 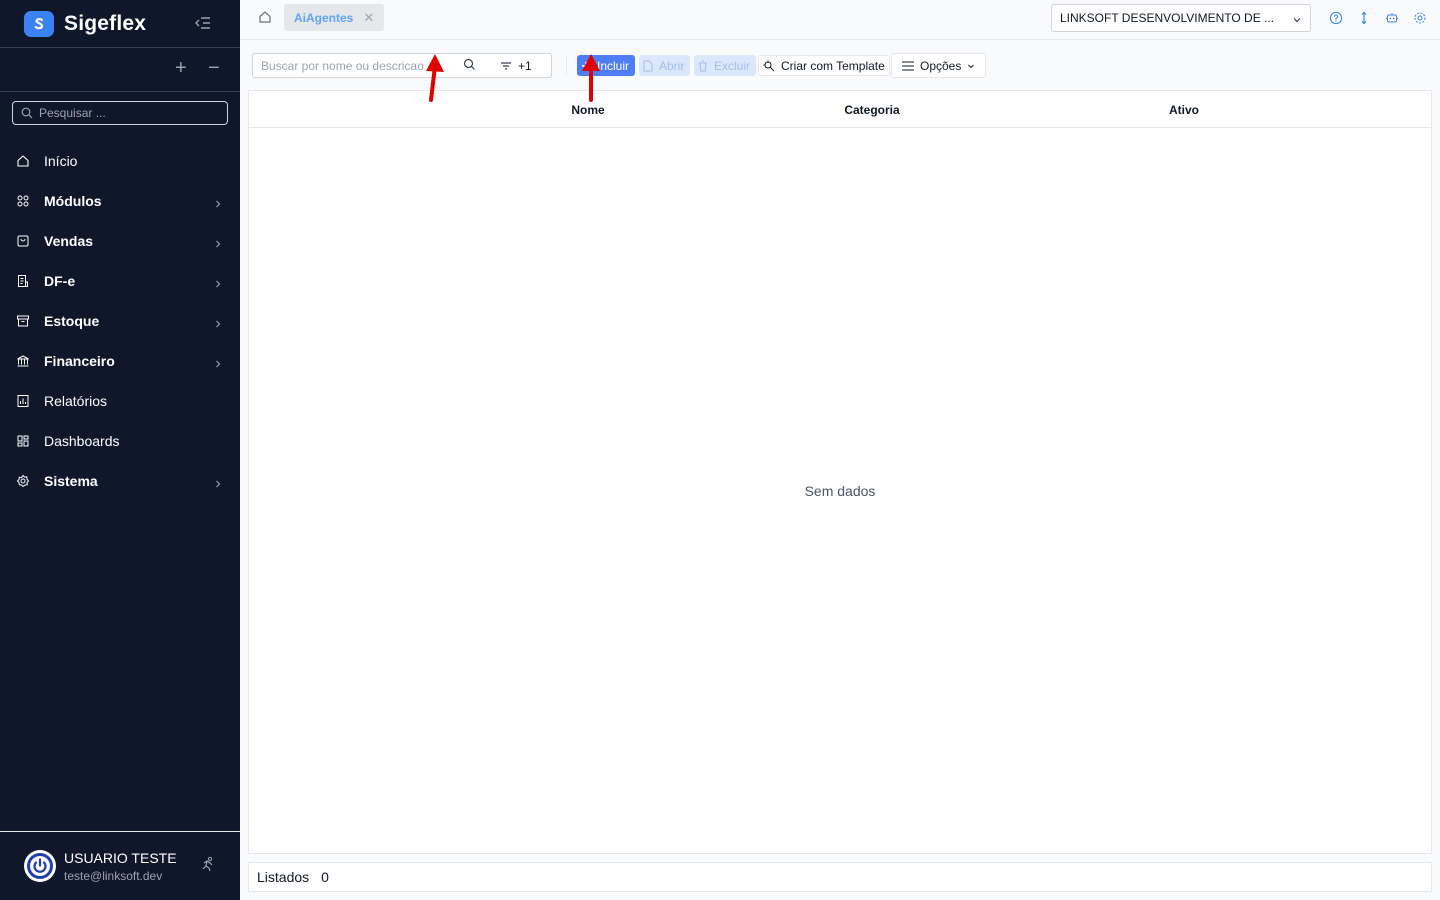 What do you see at coordinates (23, 441) in the screenshot?
I see `dashboard-icon` at bounding box center [23, 441].